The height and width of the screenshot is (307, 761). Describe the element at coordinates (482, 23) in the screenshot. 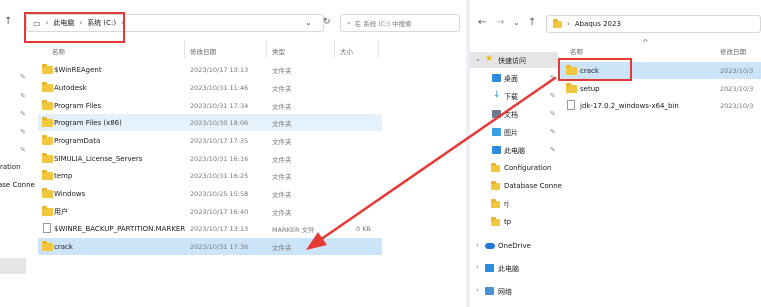

I see `back-arrow-icon: ←` at that location.